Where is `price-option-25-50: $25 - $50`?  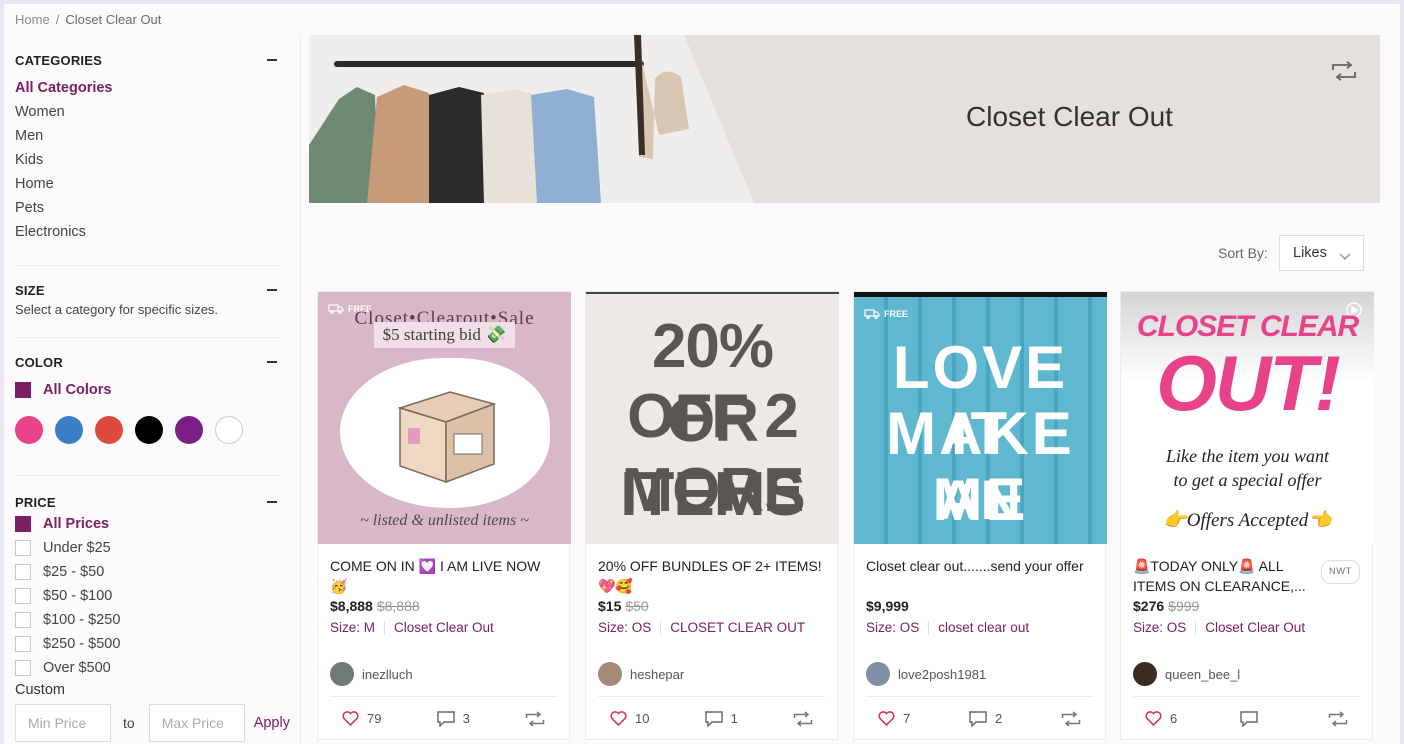 price-option-25-50: $25 - $50 is located at coordinates (148, 572).